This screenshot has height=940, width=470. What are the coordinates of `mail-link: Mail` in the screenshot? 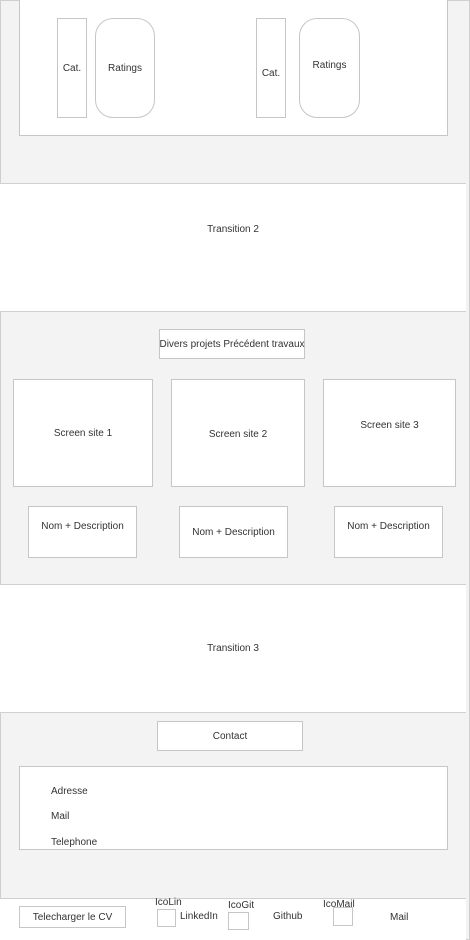 It's located at (399, 917).